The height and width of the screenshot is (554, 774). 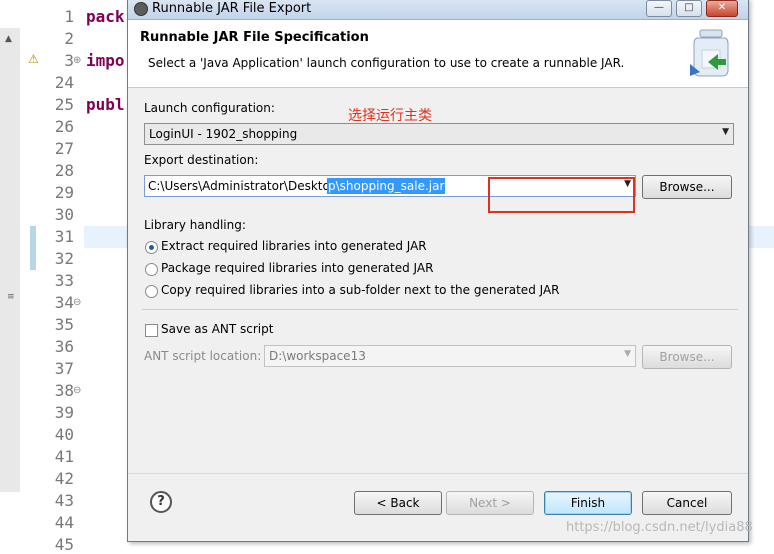 I want to click on launch-config-label: Launch configuration:, so click(x=209, y=108).